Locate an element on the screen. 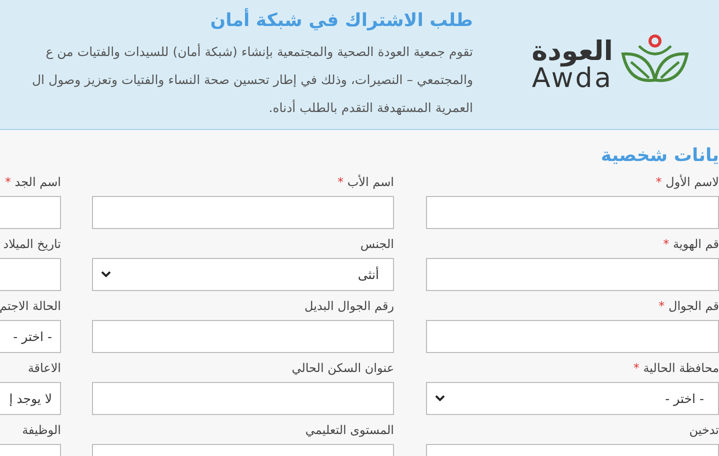  field-label: عنوان السكن الحالي is located at coordinates (342, 368).